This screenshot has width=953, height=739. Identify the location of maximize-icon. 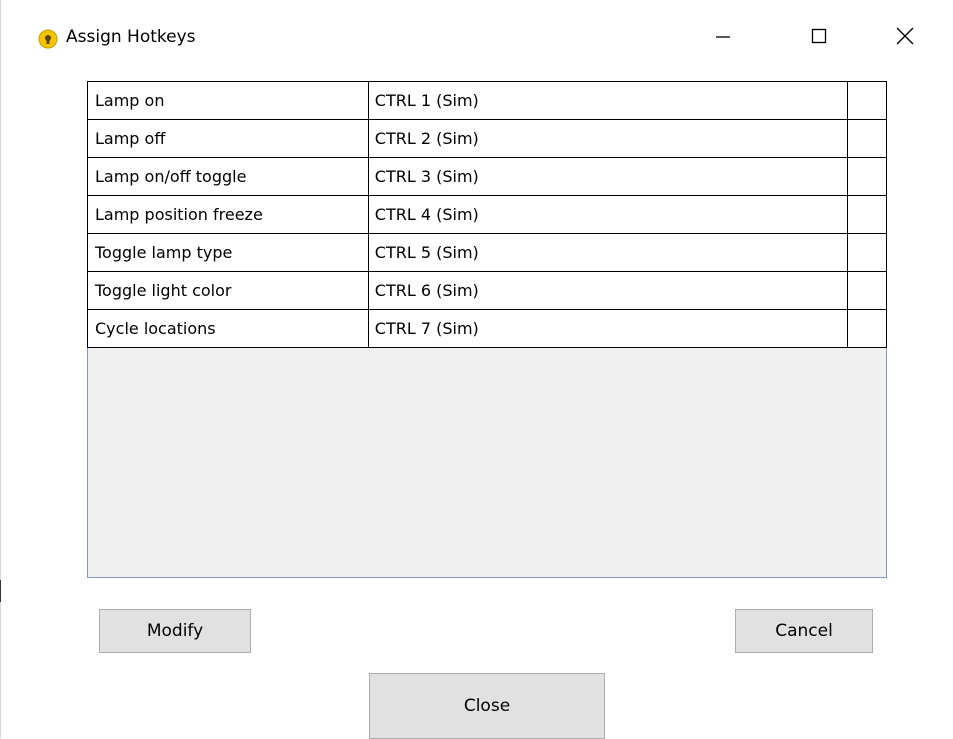
(819, 36).